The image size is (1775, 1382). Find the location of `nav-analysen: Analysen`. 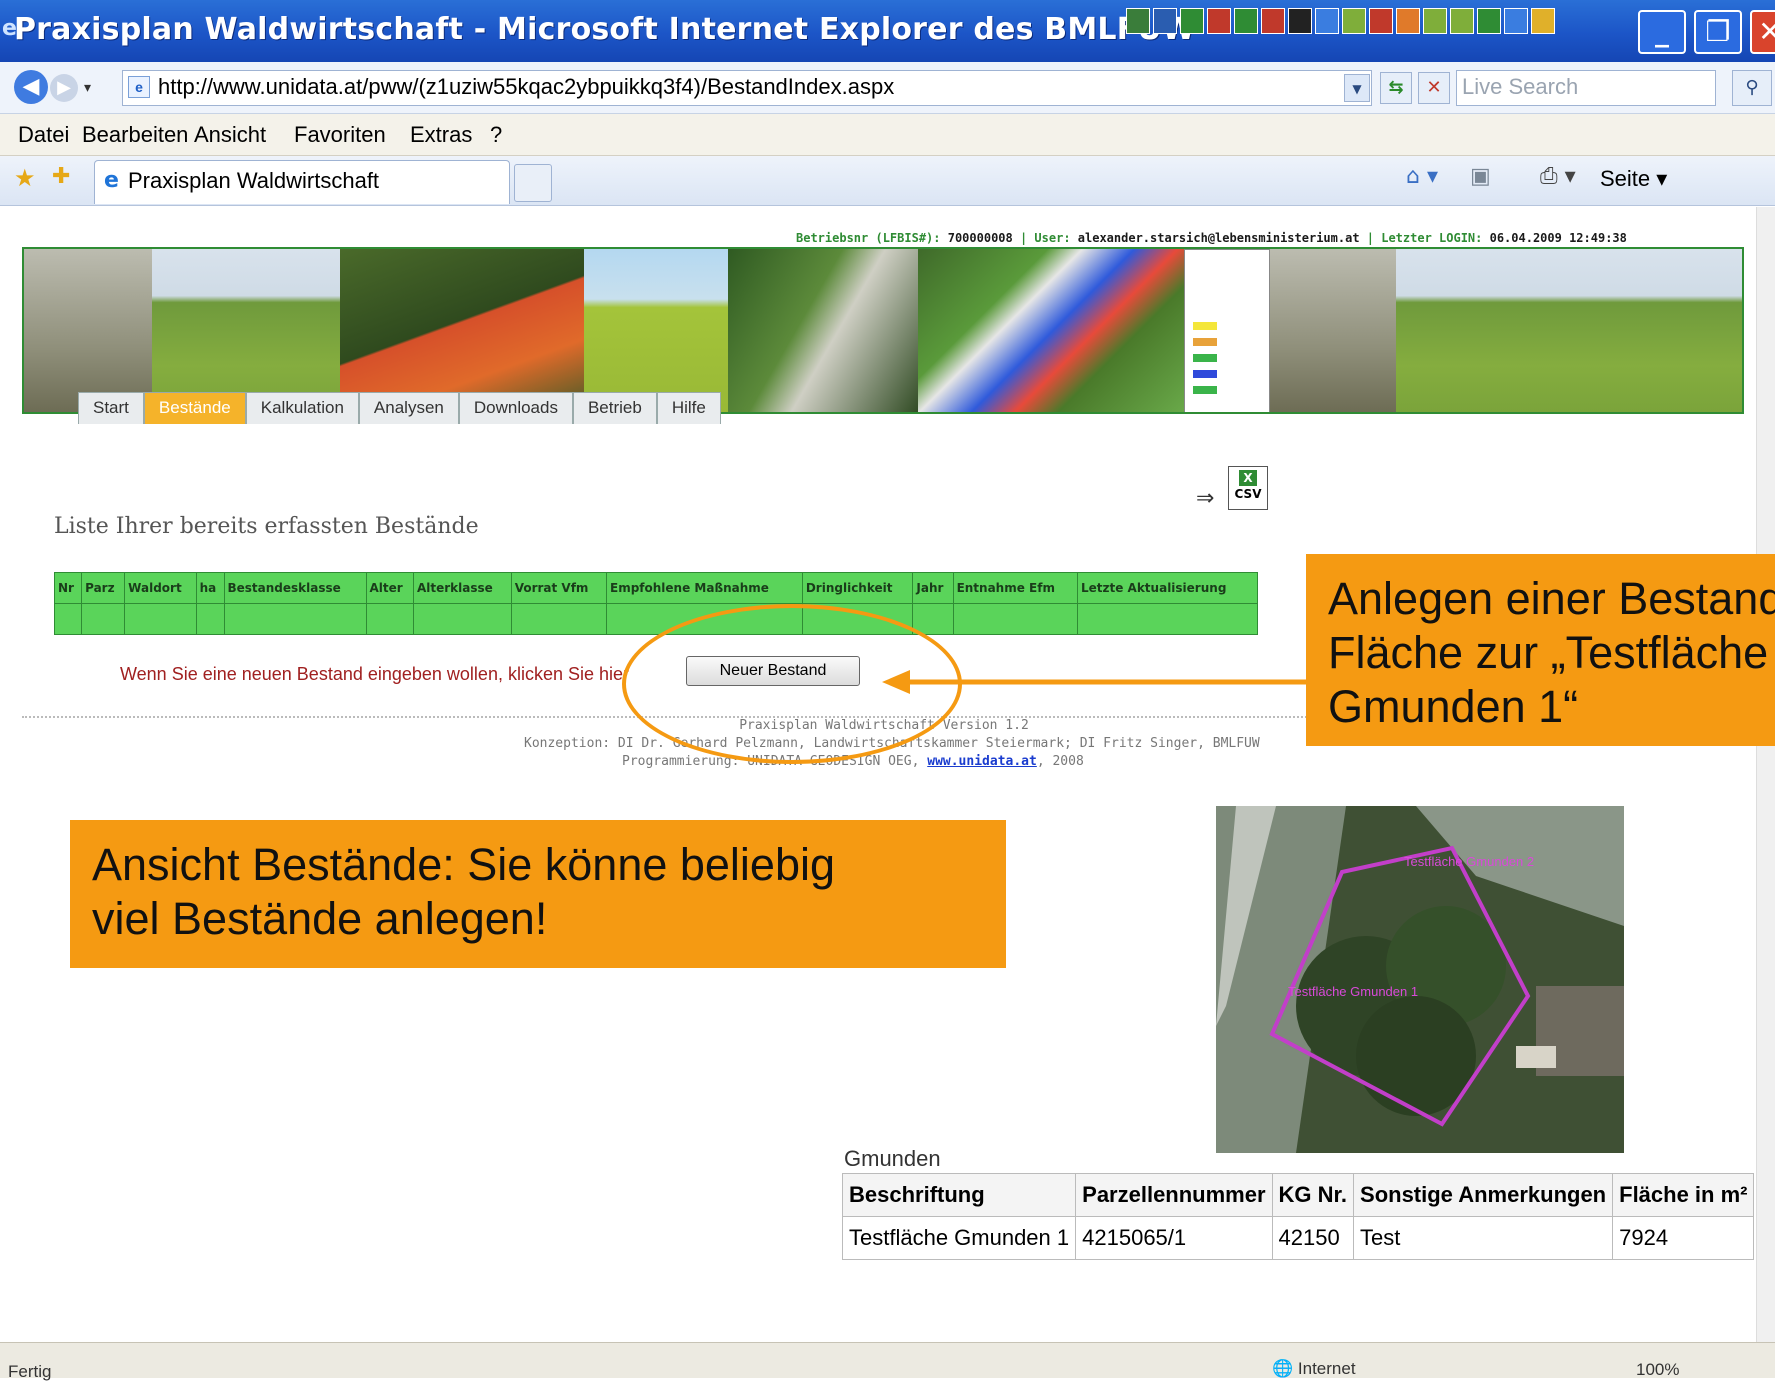

nav-analysen: Analysen is located at coordinates (408, 408).